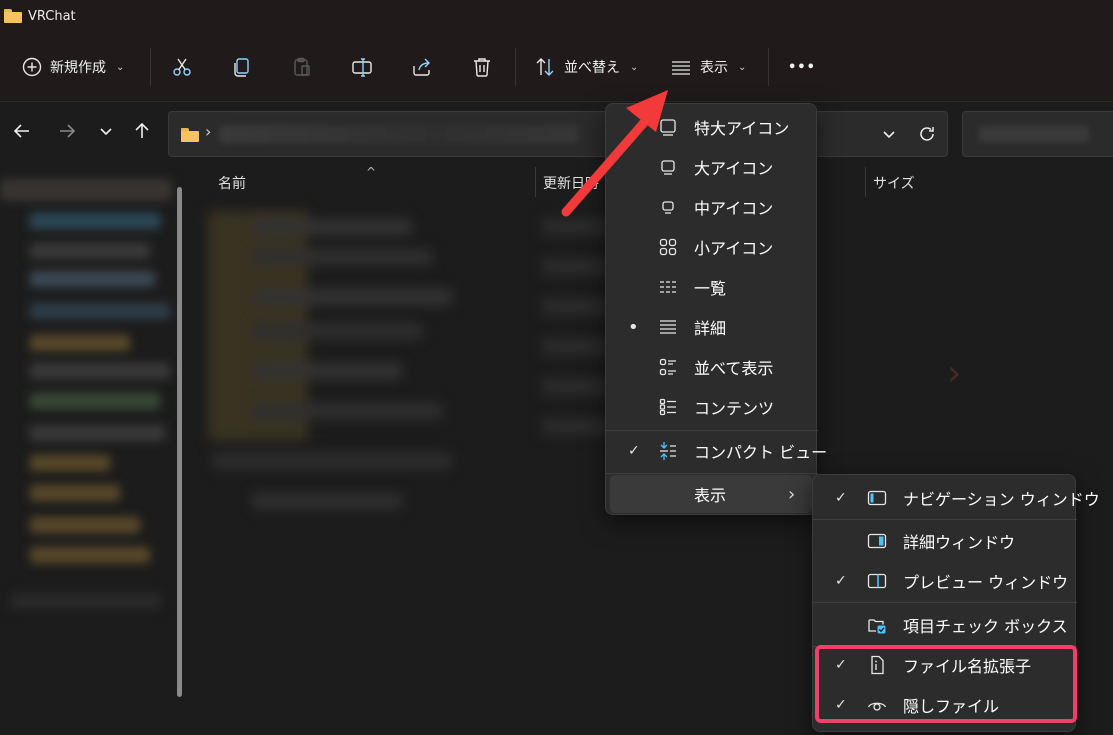  Describe the element at coordinates (668, 207) in the screenshot. I see `medium-icons-icon` at that location.